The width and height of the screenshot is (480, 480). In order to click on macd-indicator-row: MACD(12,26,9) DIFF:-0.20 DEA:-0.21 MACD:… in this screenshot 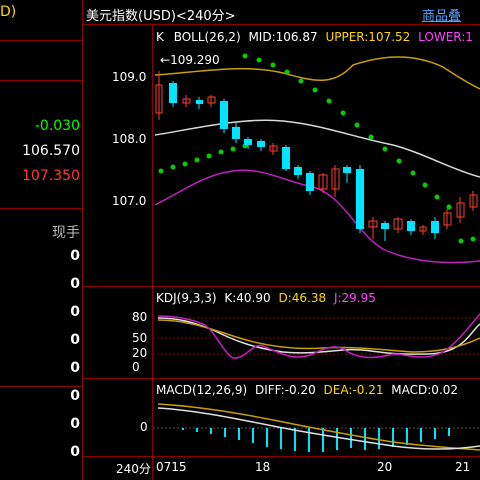, I will do `click(307, 390)`.